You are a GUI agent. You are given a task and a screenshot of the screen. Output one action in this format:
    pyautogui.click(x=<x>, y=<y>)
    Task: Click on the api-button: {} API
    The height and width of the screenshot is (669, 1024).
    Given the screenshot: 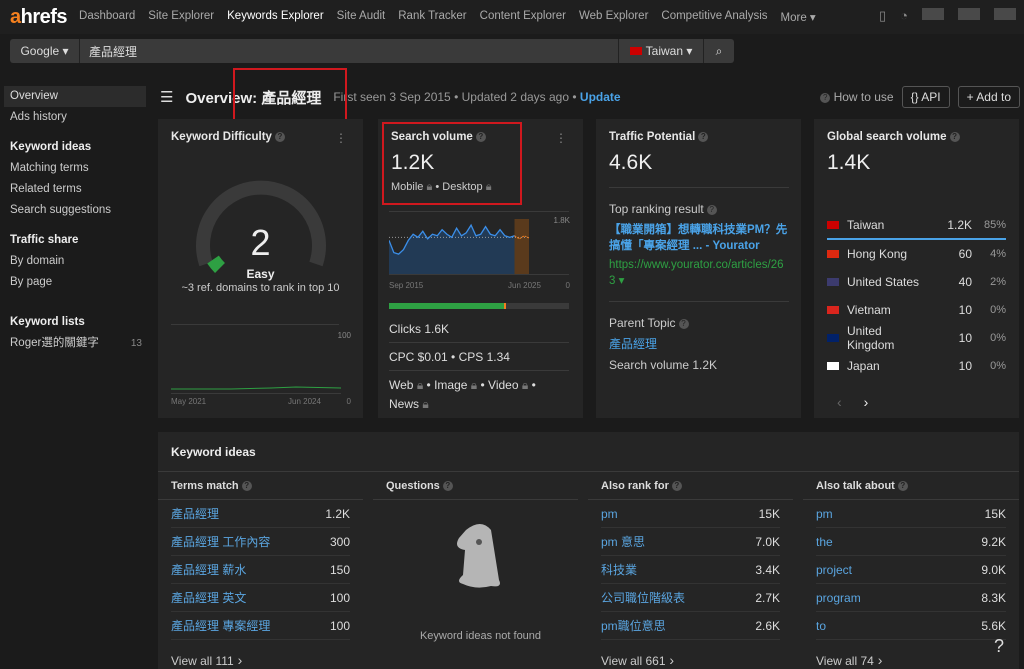 What is the action you would take?
    pyautogui.click(x=925, y=97)
    